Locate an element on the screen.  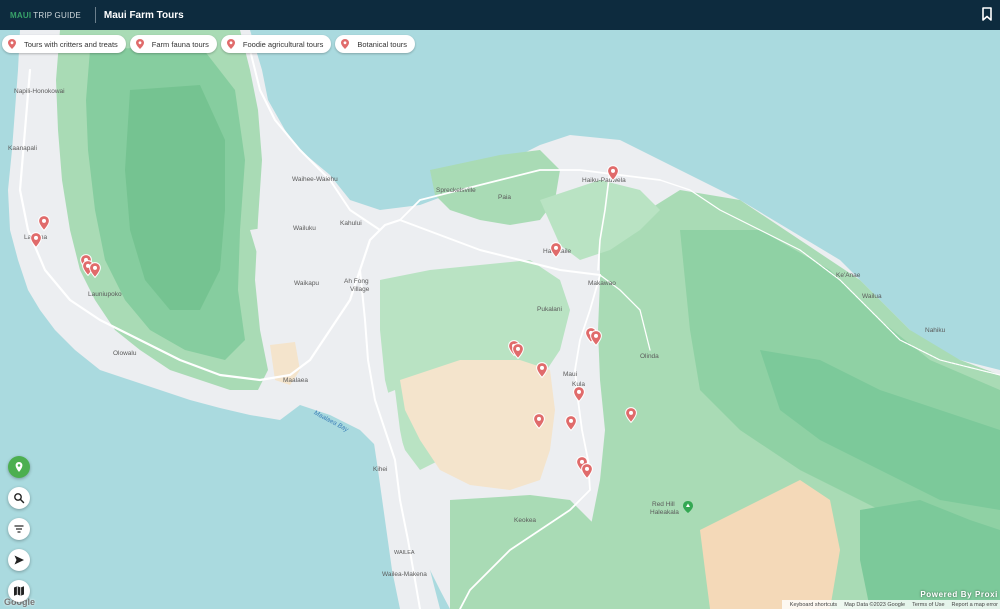
chip-label: Botanical tours is located at coordinates (382, 44).